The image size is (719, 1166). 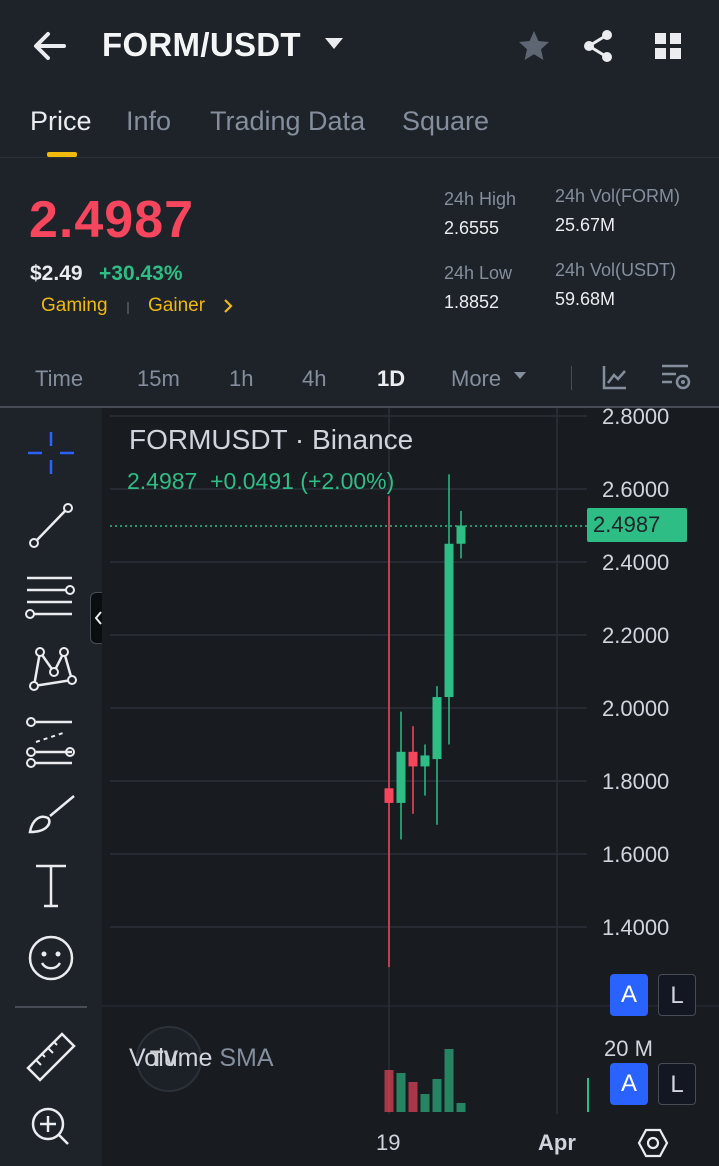 What do you see at coordinates (61, 121) in the screenshot?
I see `tab-price: Price` at bounding box center [61, 121].